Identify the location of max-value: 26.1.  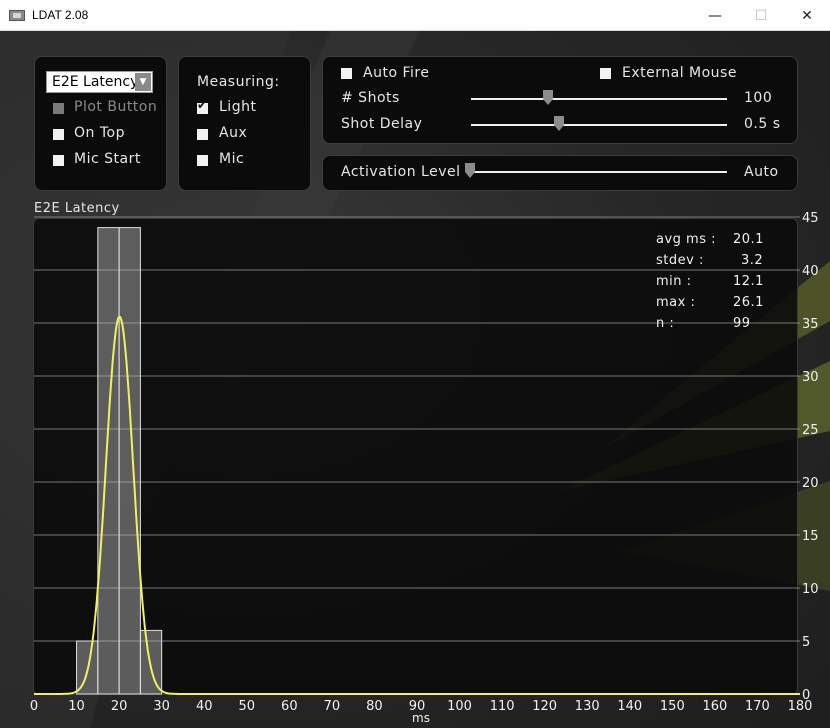
(748, 302).